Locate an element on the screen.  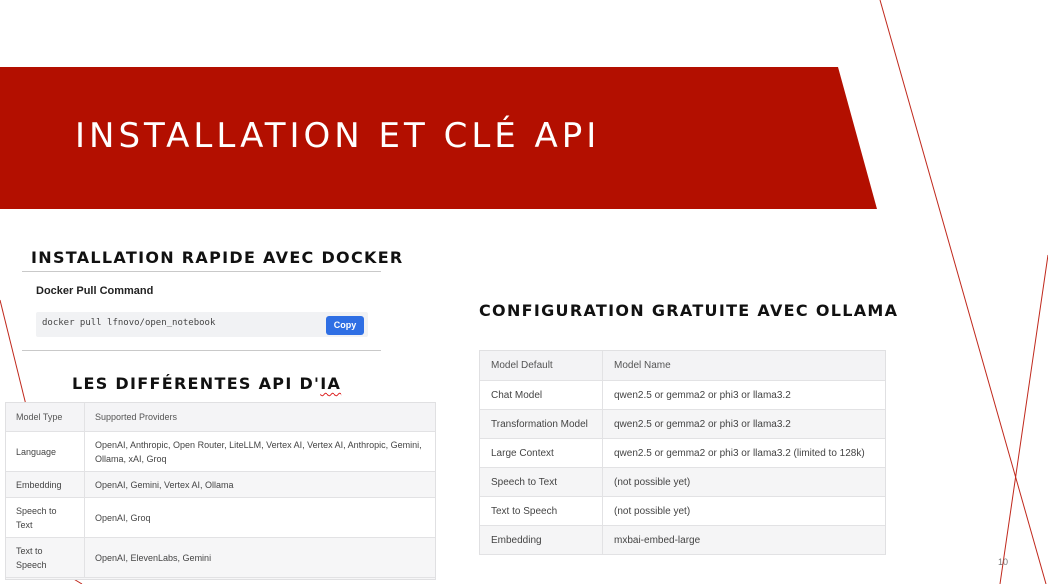
cell-model-default: Embedding is located at coordinates (541, 540).